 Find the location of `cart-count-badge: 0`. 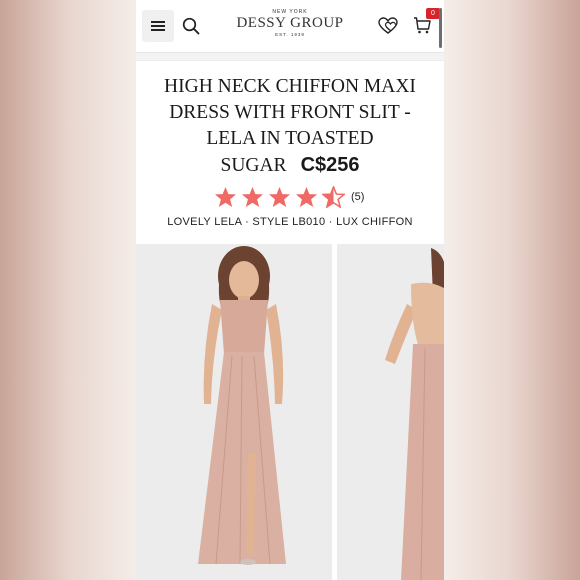

cart-count-badge: 0 is located at coordinates (433, 13).